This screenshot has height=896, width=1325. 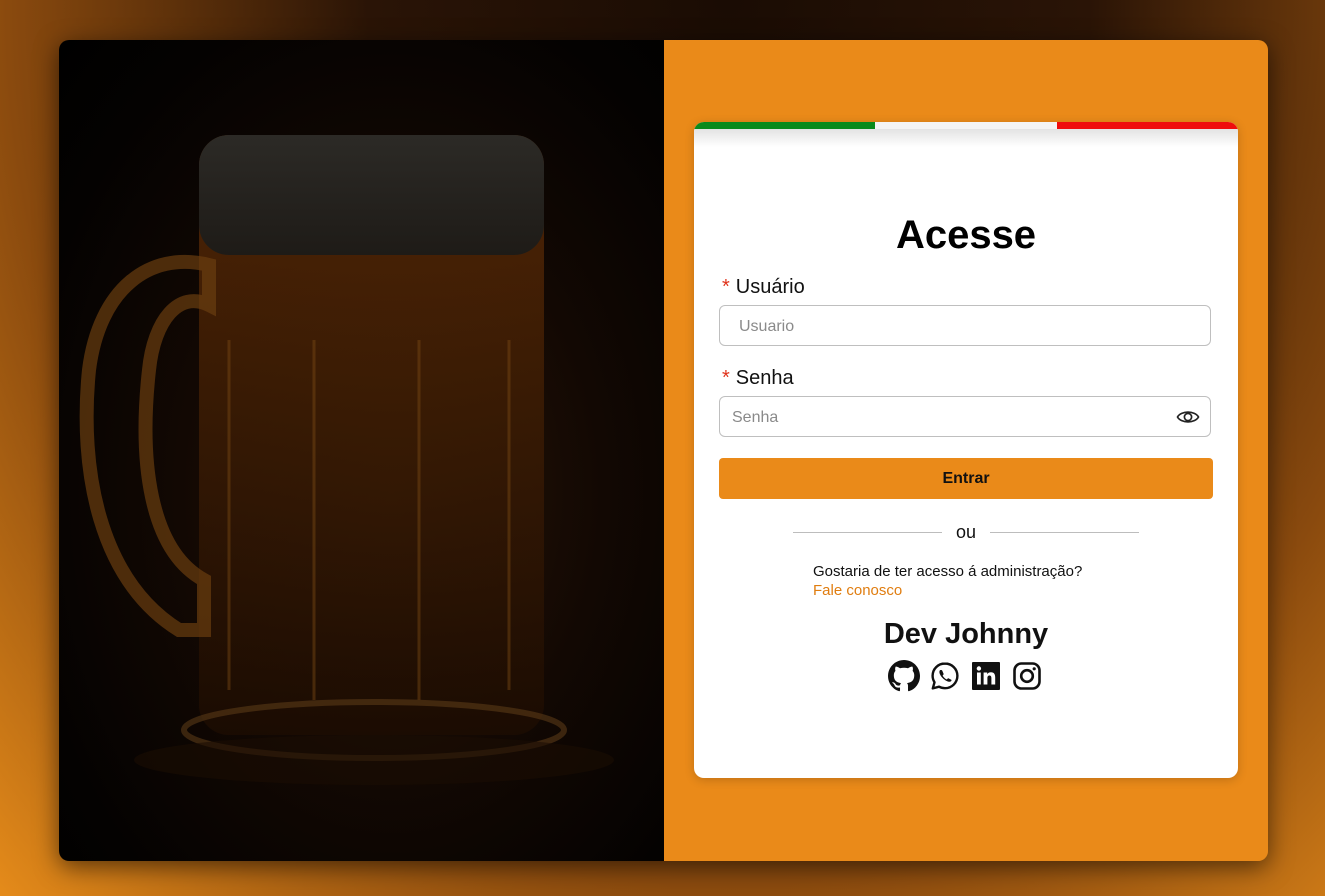 What do you see at coordinates (867, 532) in the screenshot?
I see `divider-line-left` at bounding box center [867, 532].